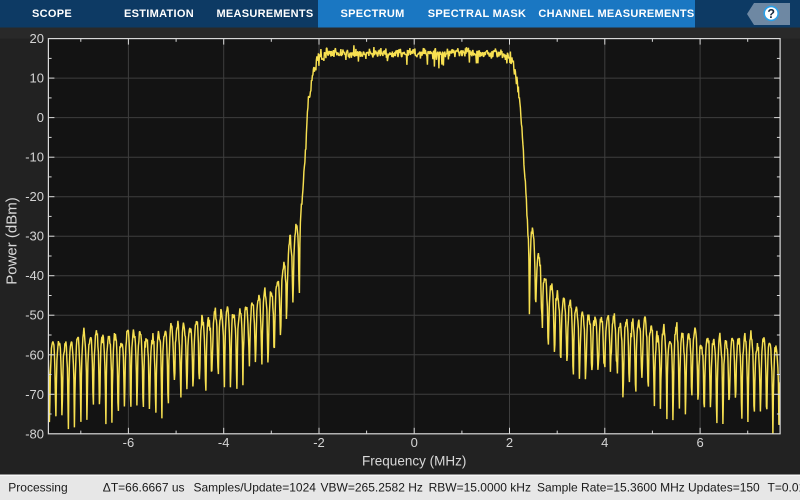  Describe the element at coordinates (509, 442) in the screenshot. I see `svg-text: 2` at that location.